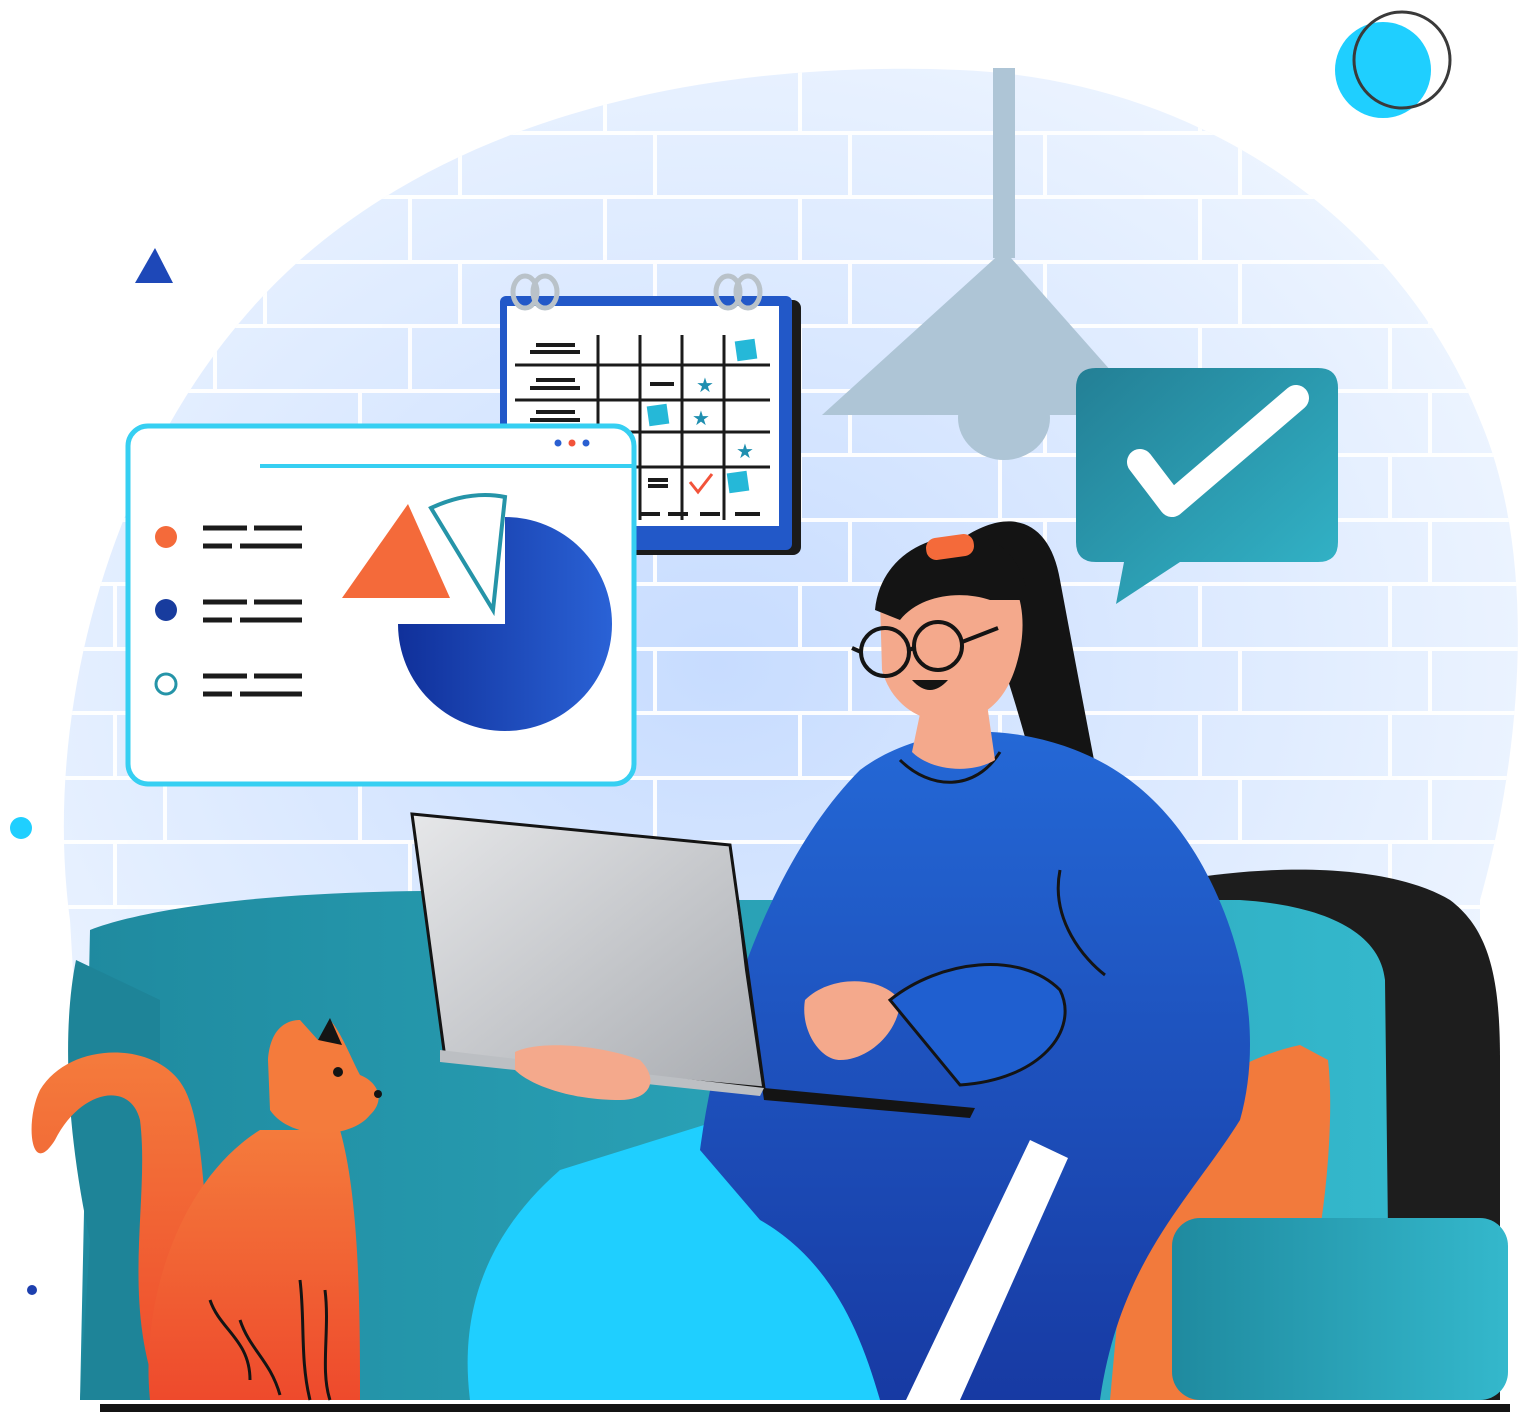  Describe the element at coordinates (21, 828) in the screenshot. I see `cyan-dot-icon` at that location.